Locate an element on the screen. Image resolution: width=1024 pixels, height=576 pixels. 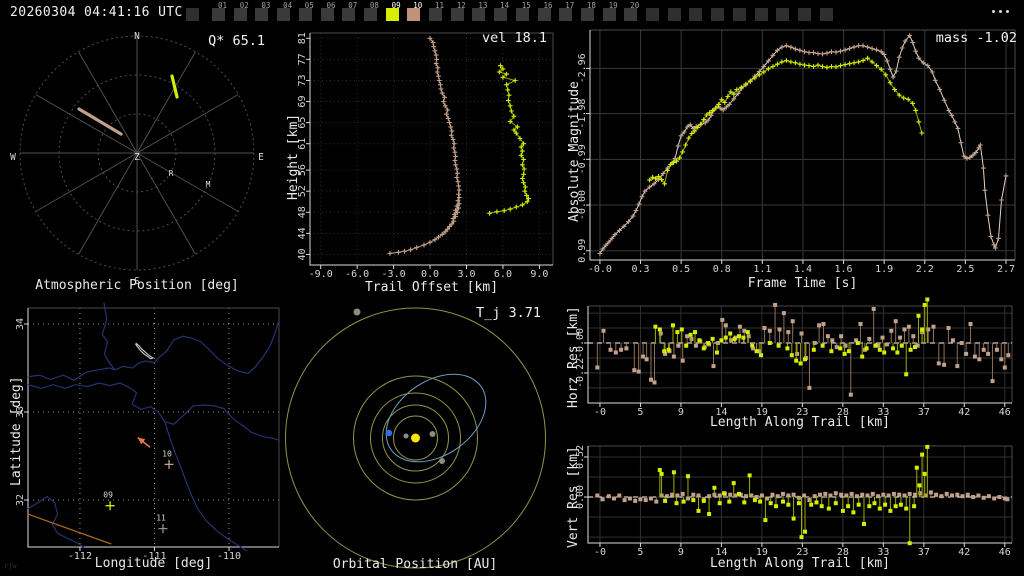
latitude-ylabel: Latitude [deg] is located at coordinates (16, 431).